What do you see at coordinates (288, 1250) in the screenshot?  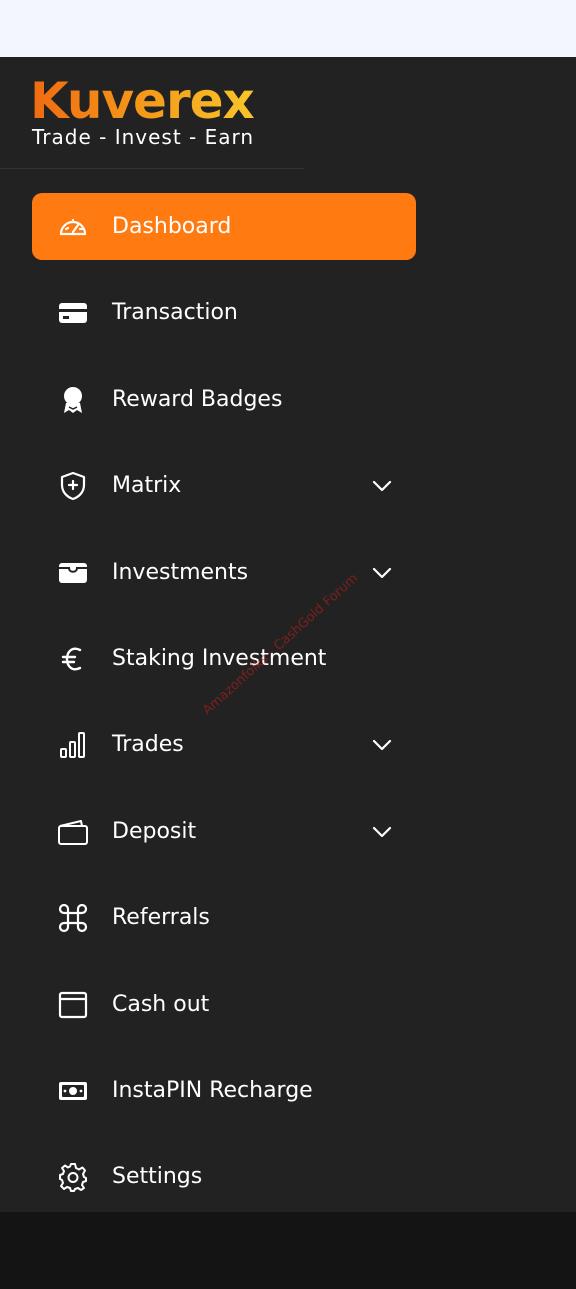 I see `navigation-bar-area` at bounding box center [288, 1250].